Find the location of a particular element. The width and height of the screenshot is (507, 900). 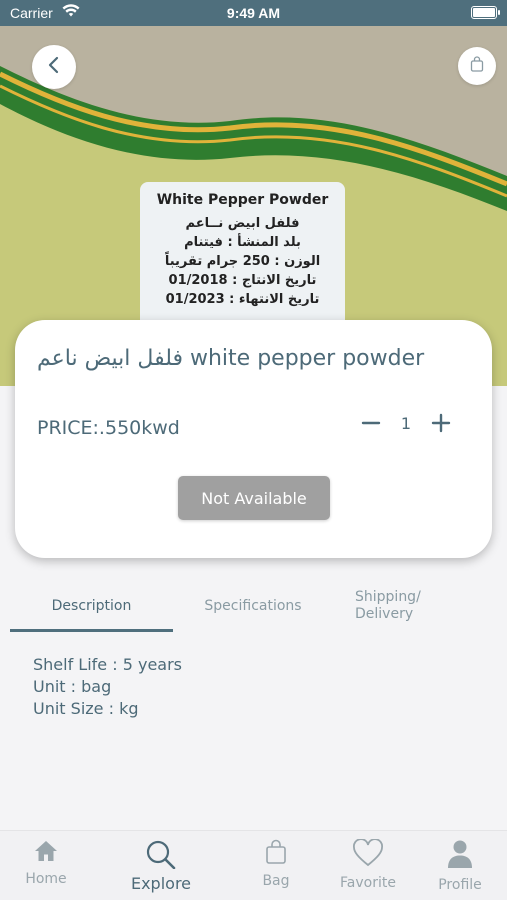

increase-quantity-button is located at coordinates (441, 423).